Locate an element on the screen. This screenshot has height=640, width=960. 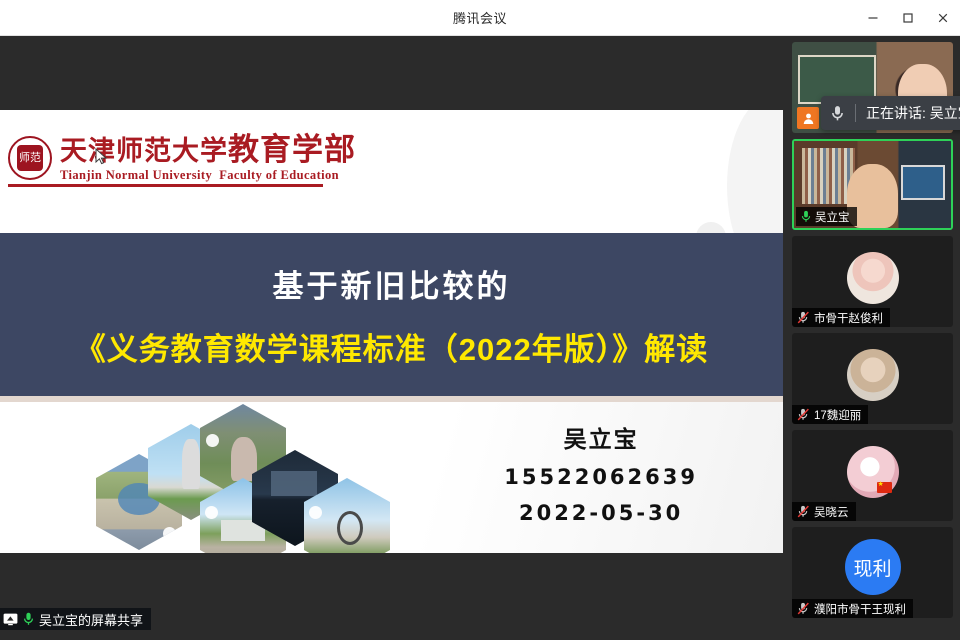
person-icon is located at coordinates (808, 118).